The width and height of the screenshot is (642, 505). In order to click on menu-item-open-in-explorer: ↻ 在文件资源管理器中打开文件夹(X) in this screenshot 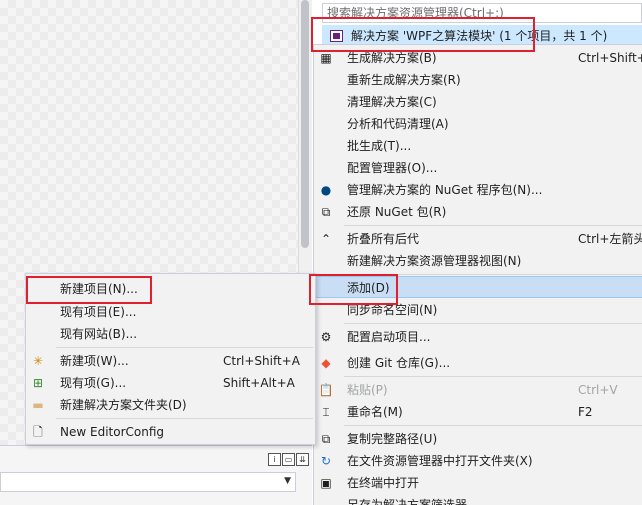, I will do `click(478, 461)`.